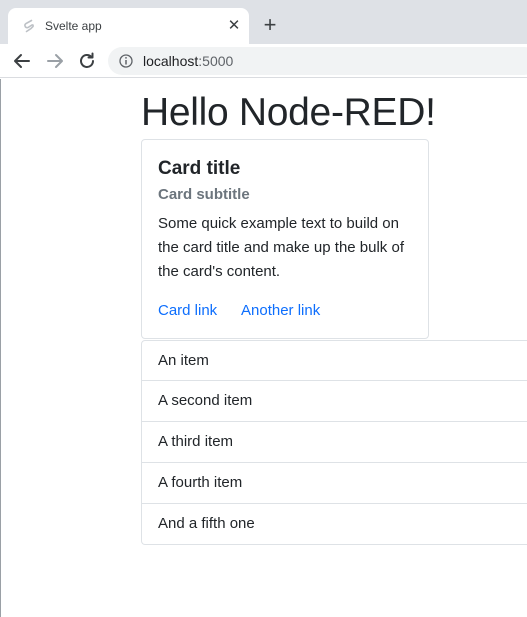 The width and height of the screenshot is (527, 617). I want to click on url-text: localhost:5000, so click(188, 61).